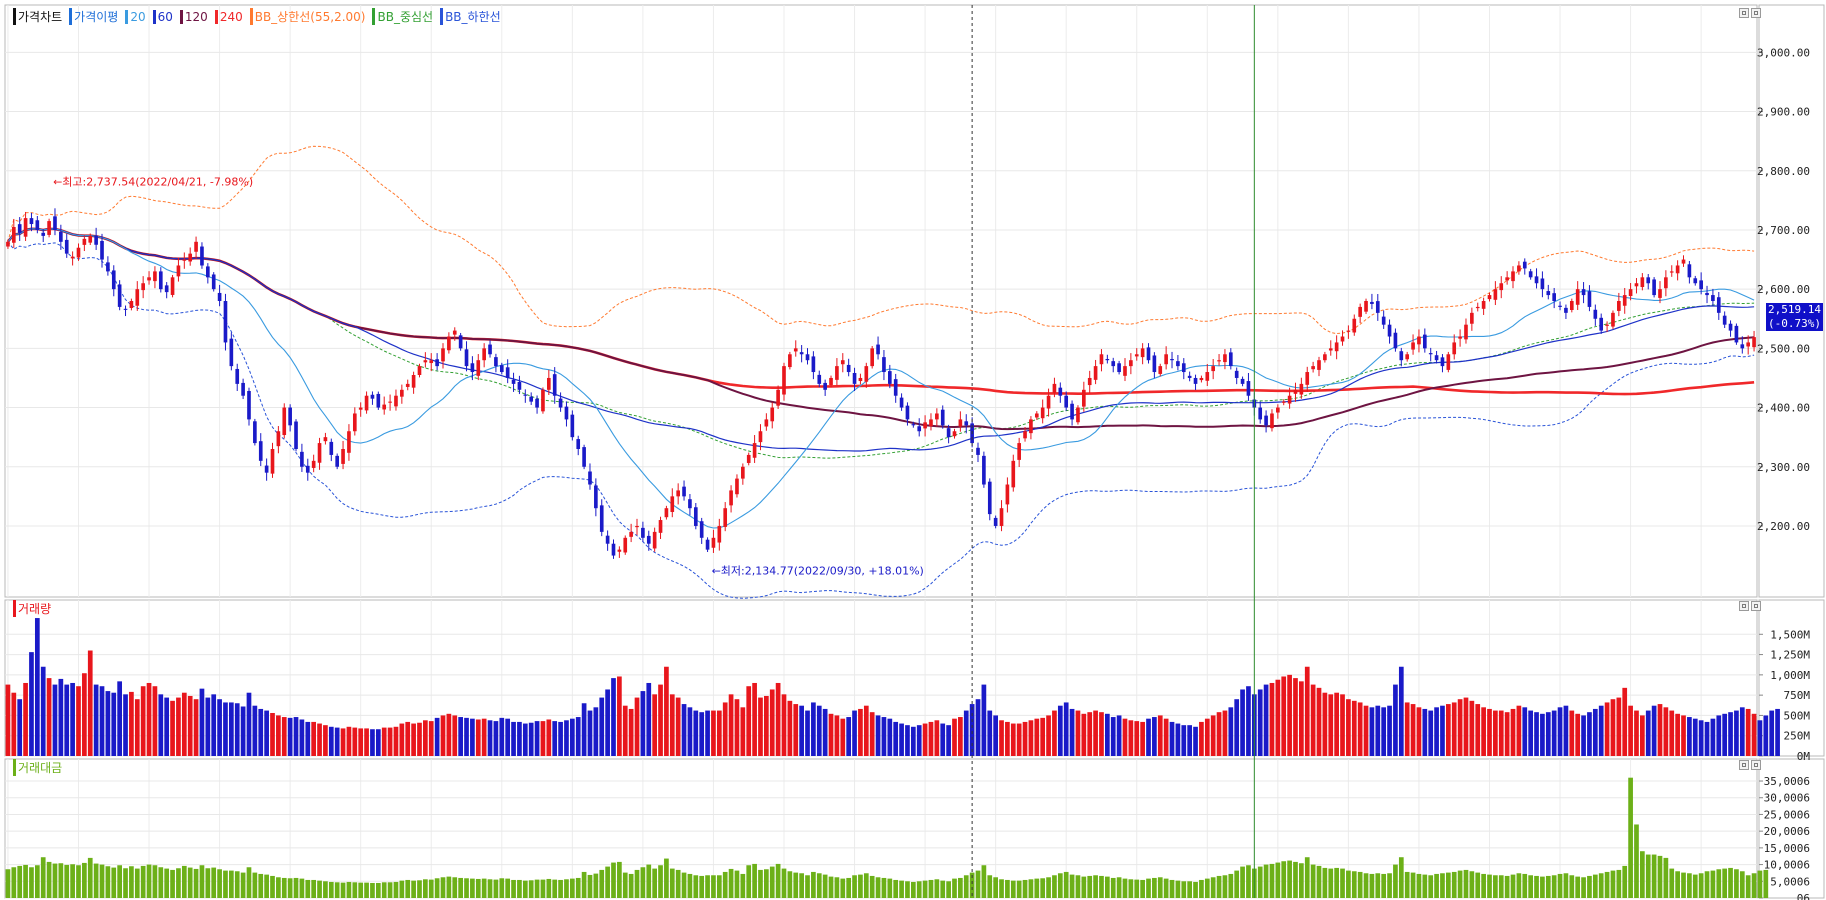 The image size is (1826, 900). I want to click on price-legend-item: 가격이평, so click(93, 16).